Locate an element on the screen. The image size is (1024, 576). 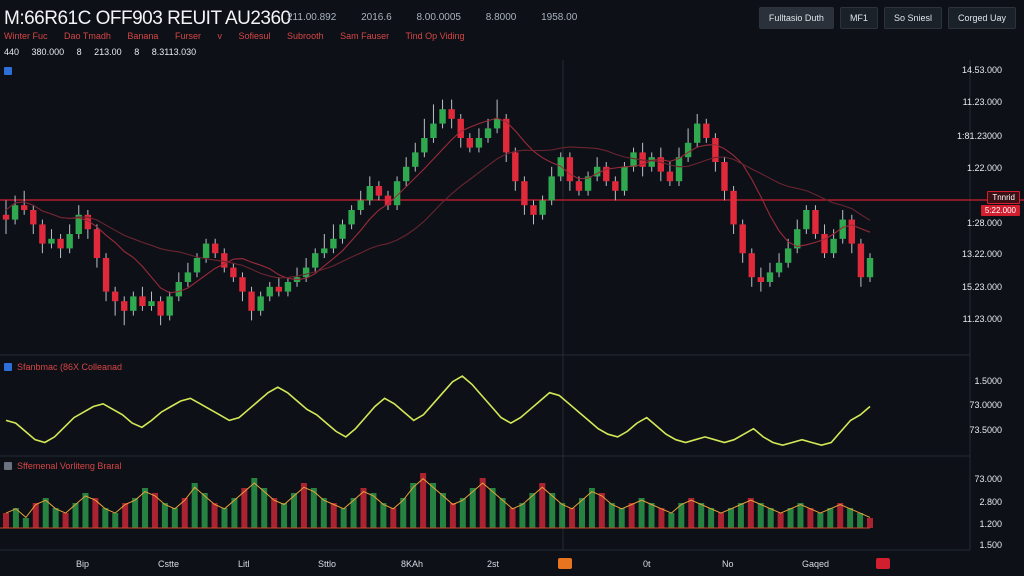
hist-axis-label: 73.000 is located at coordinates (988, 479).